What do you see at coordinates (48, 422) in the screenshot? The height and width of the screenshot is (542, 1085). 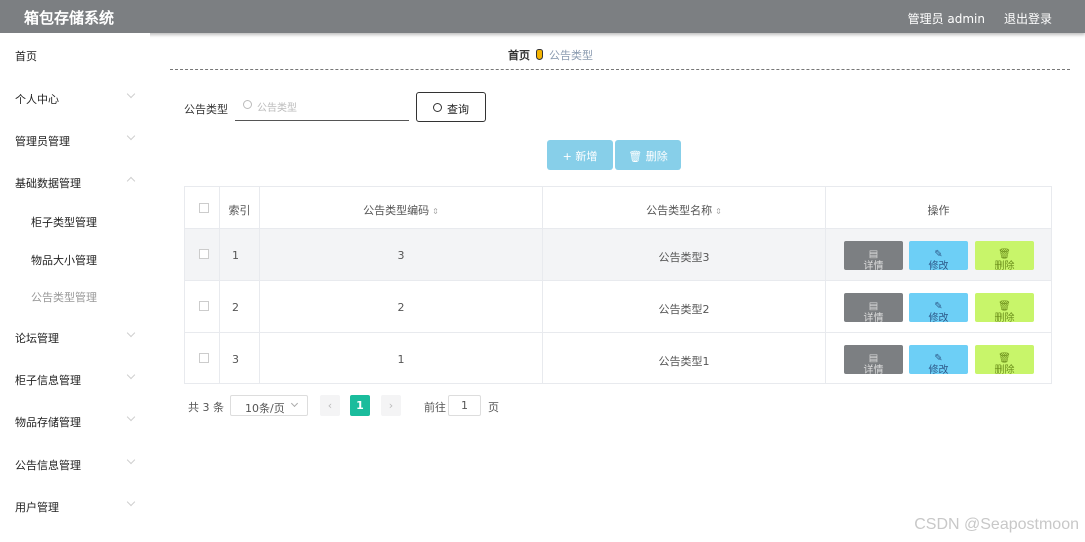 I see `sidebar-item-item-storage: 物品存储管理` at bounding box center [48, 422].